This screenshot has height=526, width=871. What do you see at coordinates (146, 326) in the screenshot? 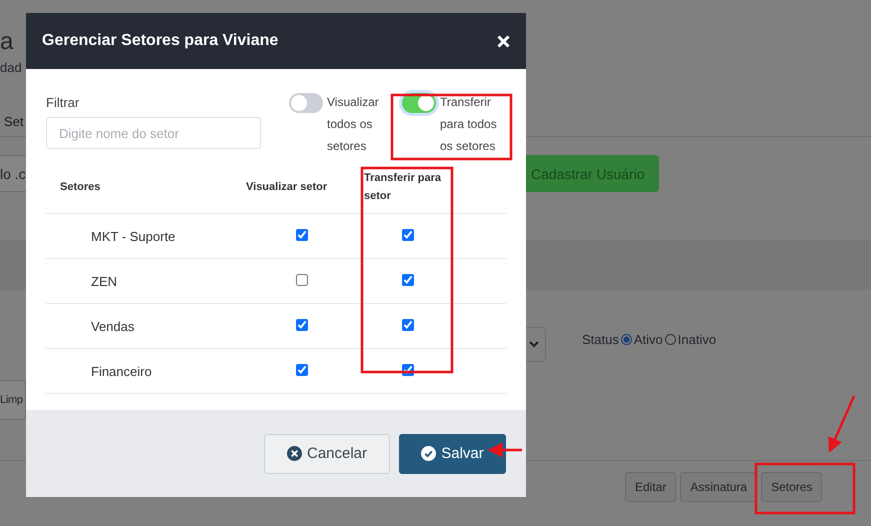
I see `sector-name: Vendas` at bounding box center [146, 326].